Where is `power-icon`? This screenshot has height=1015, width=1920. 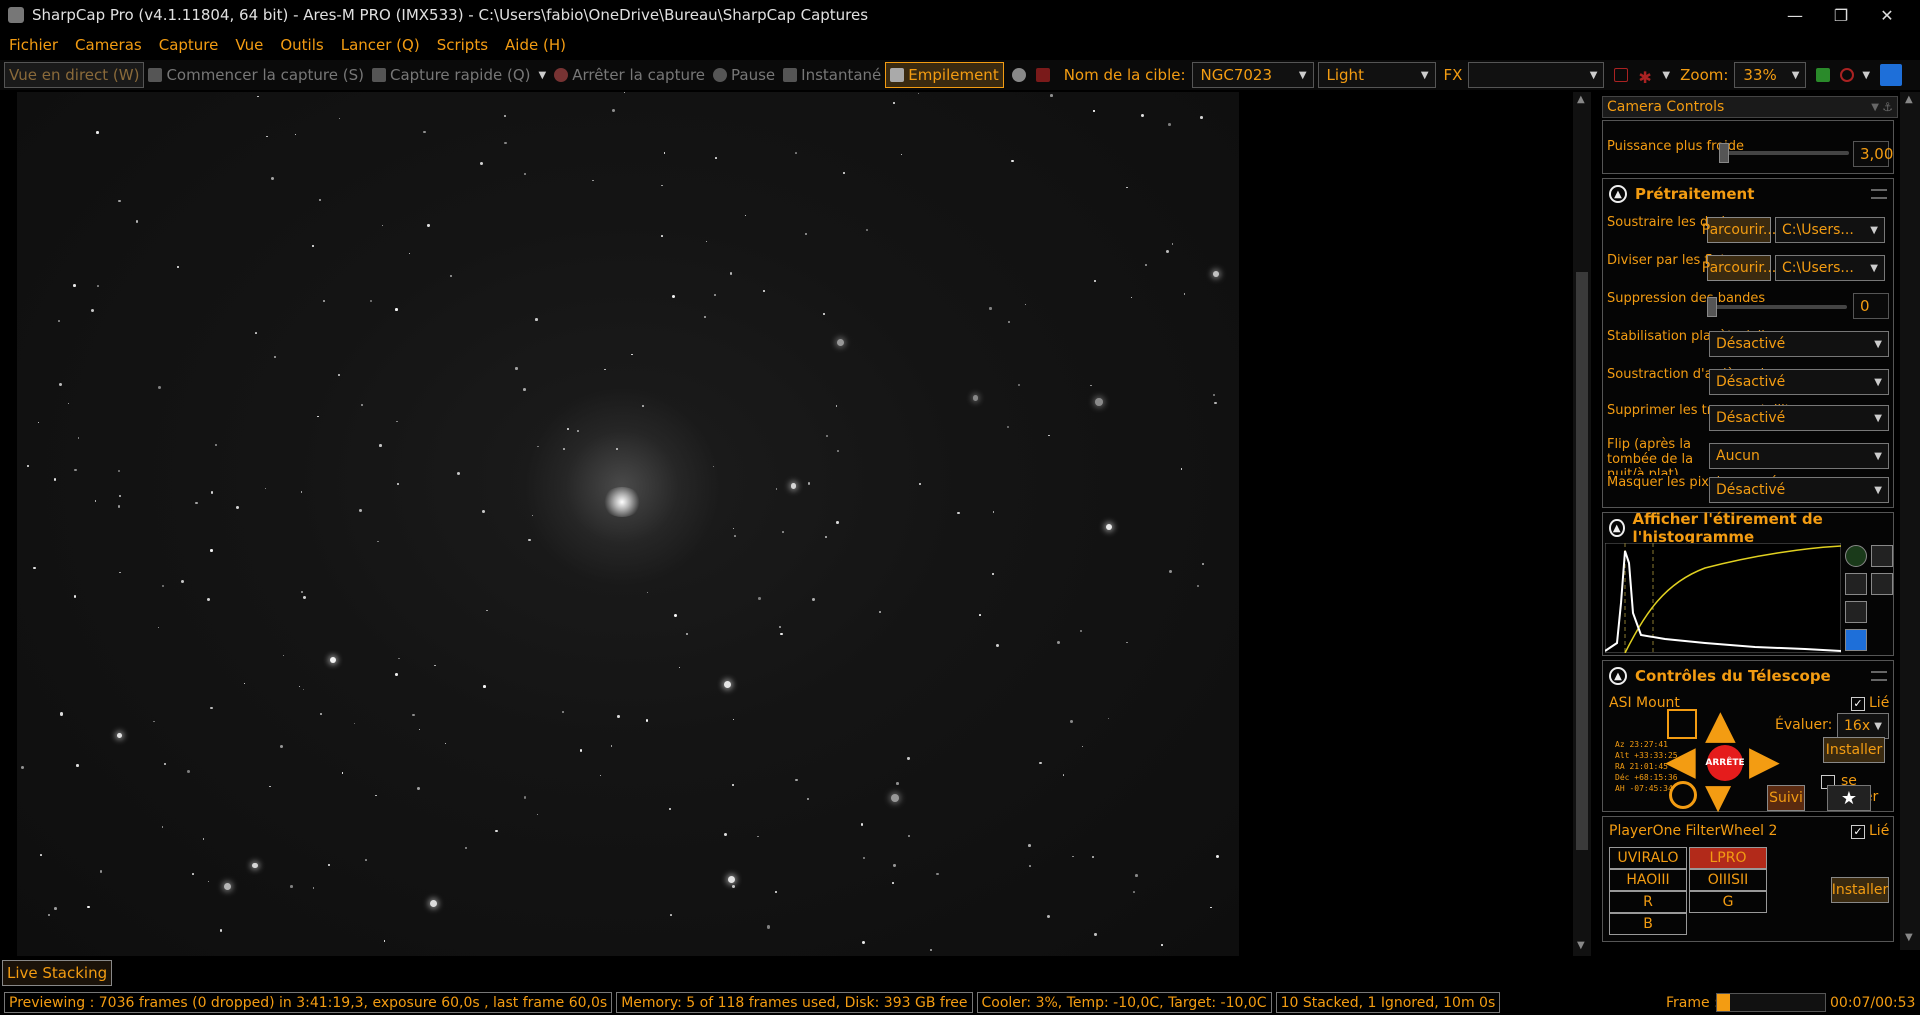 power-icon is located at coordinates (1856, 556).